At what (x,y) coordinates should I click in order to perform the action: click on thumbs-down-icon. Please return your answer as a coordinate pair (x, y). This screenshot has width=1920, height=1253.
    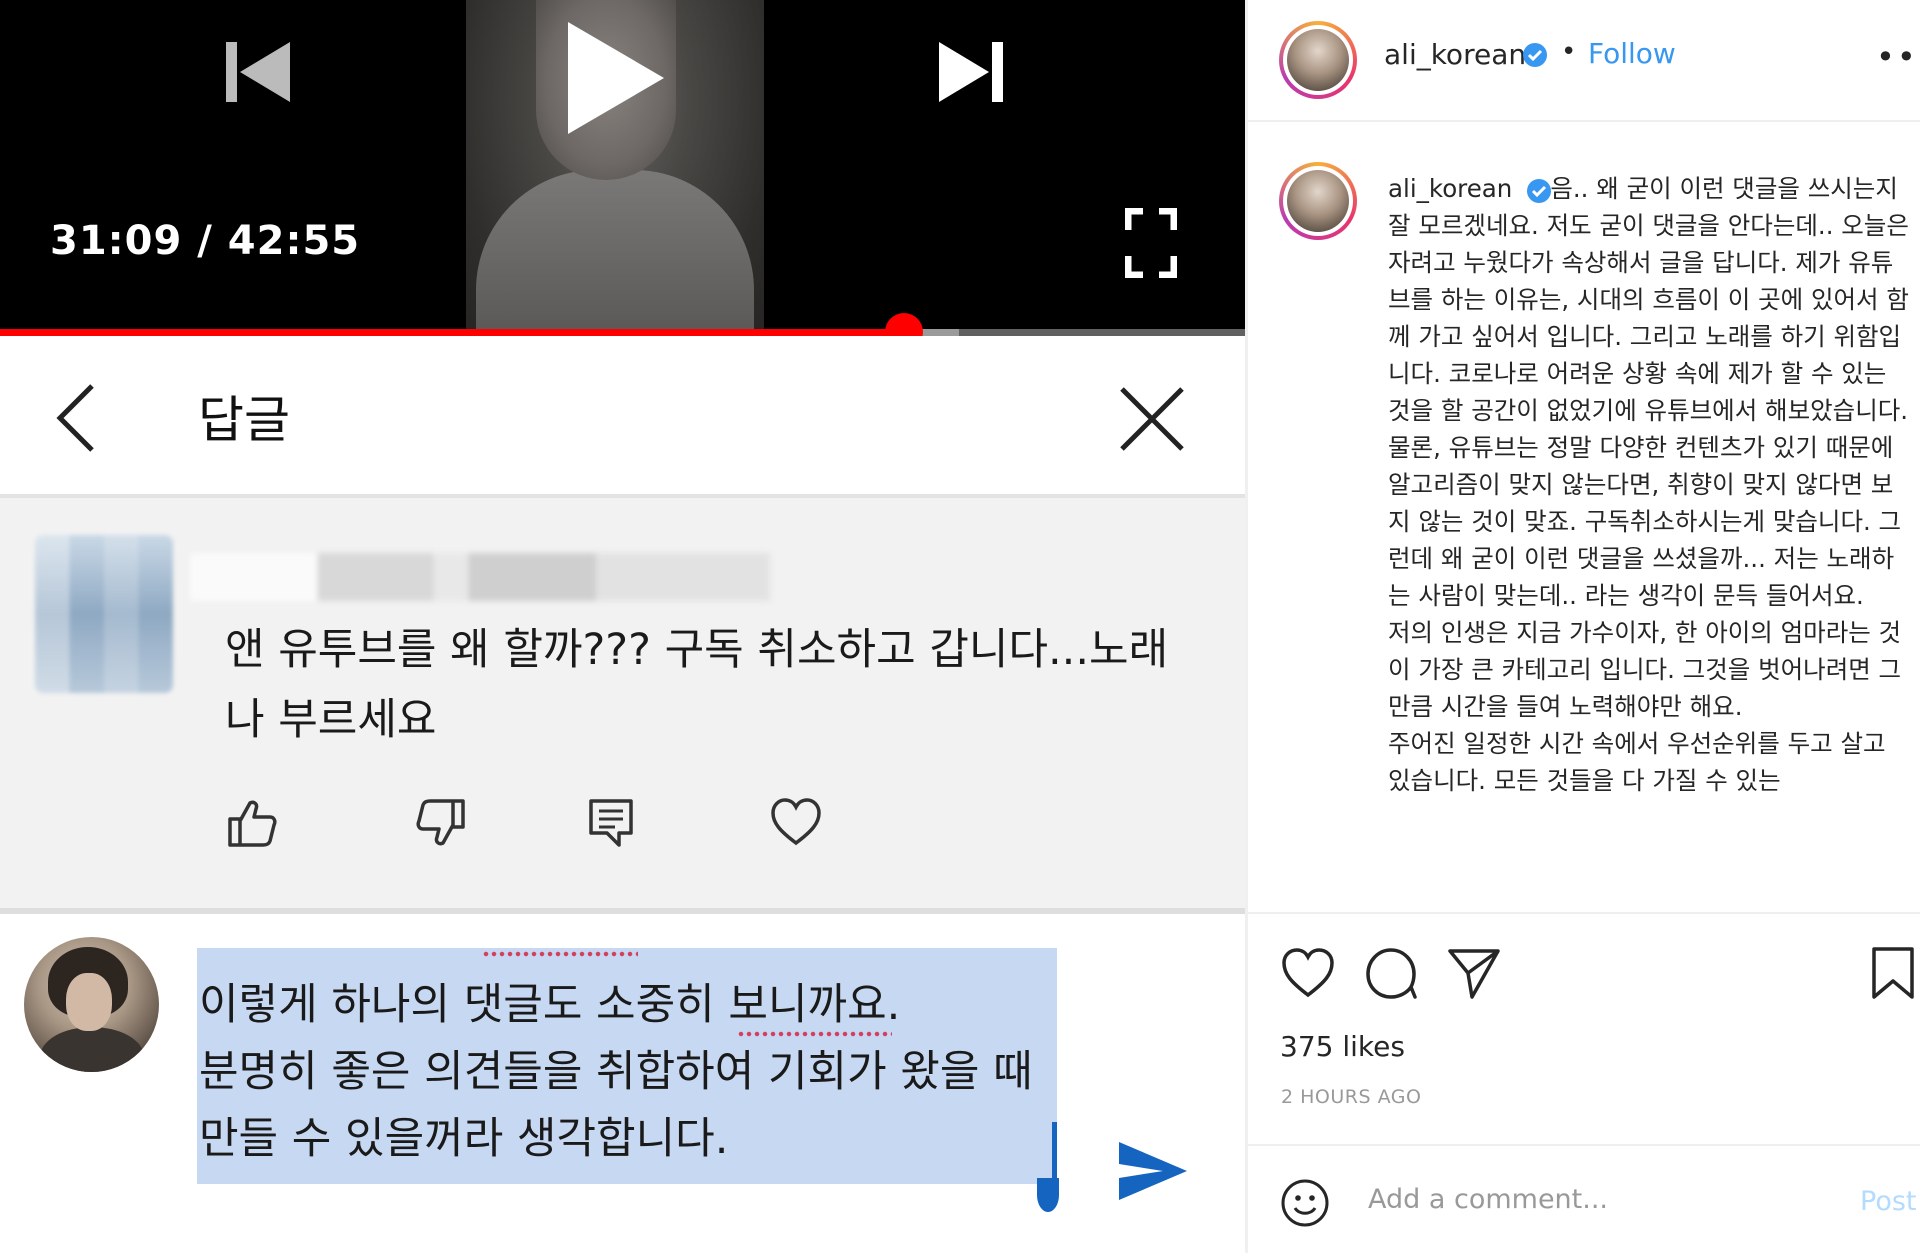
    Looking at the image, I should click on (441, 823).